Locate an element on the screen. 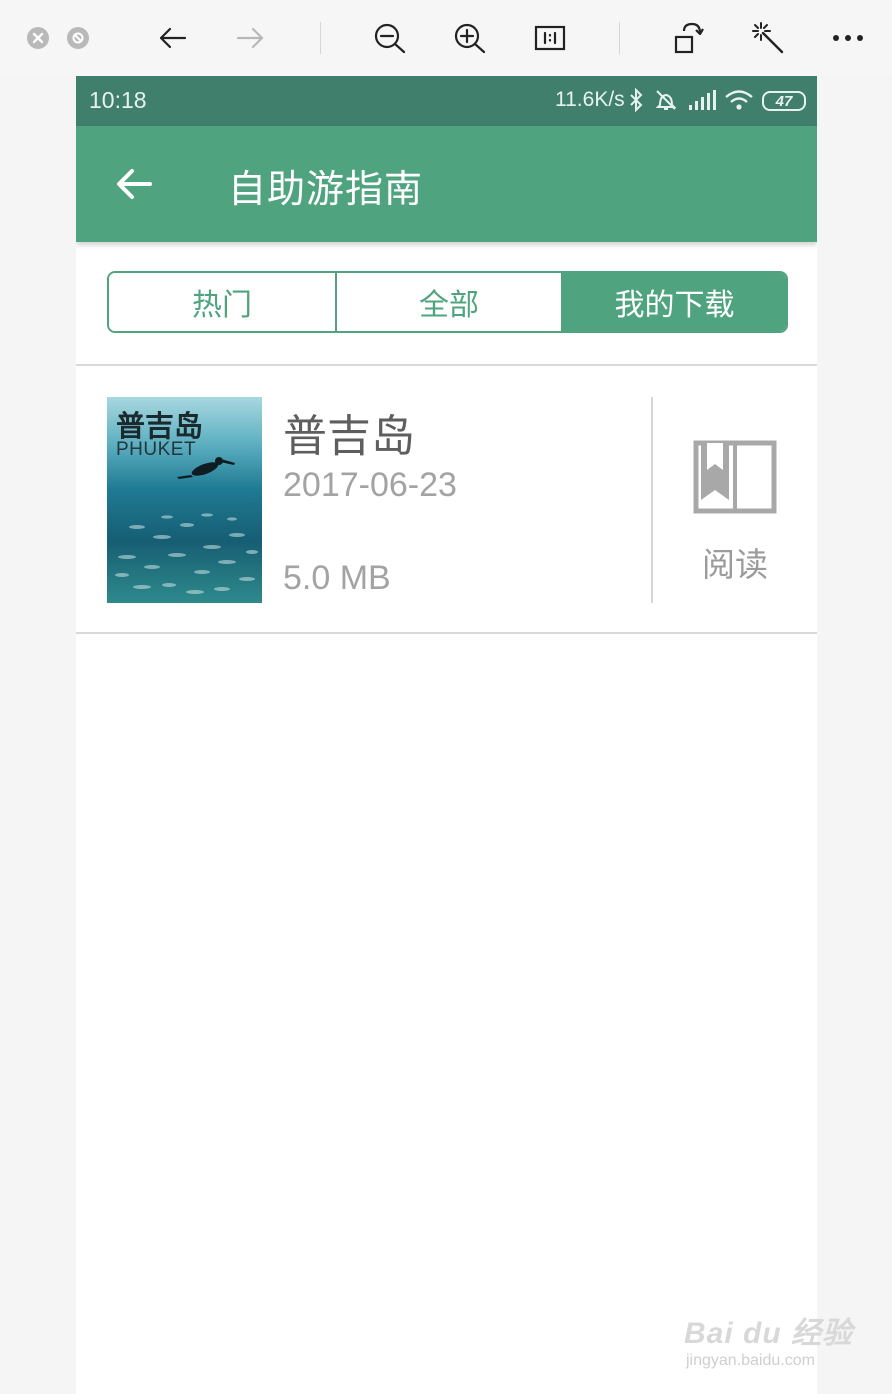 This screenshot has width=892, height=1394. page-title: 自助游指南 is located at coordinates (326, 189).